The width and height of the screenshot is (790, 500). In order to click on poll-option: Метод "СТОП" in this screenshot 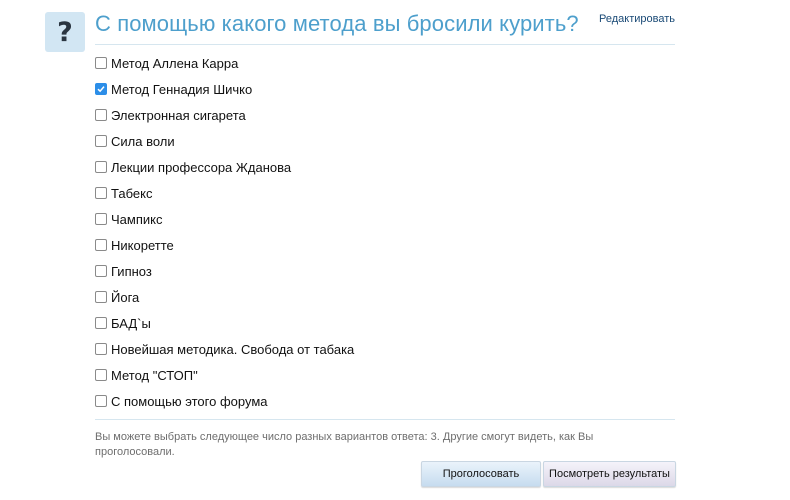, I will do `click(224, 375)`.